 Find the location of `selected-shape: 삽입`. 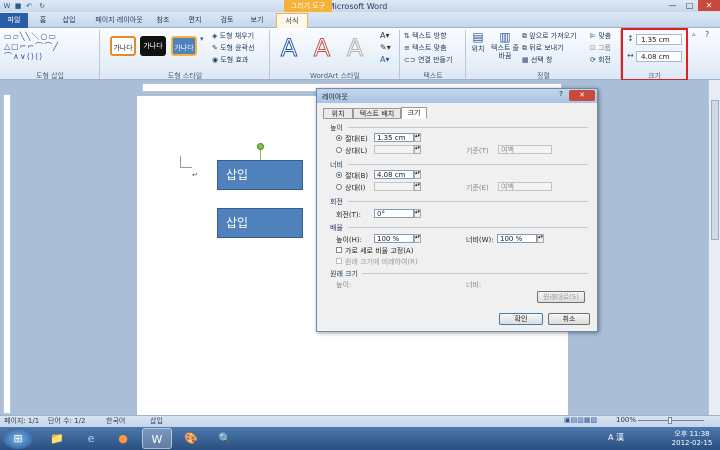

selected-shape: 삽입 is located at coordinates (260, 175).